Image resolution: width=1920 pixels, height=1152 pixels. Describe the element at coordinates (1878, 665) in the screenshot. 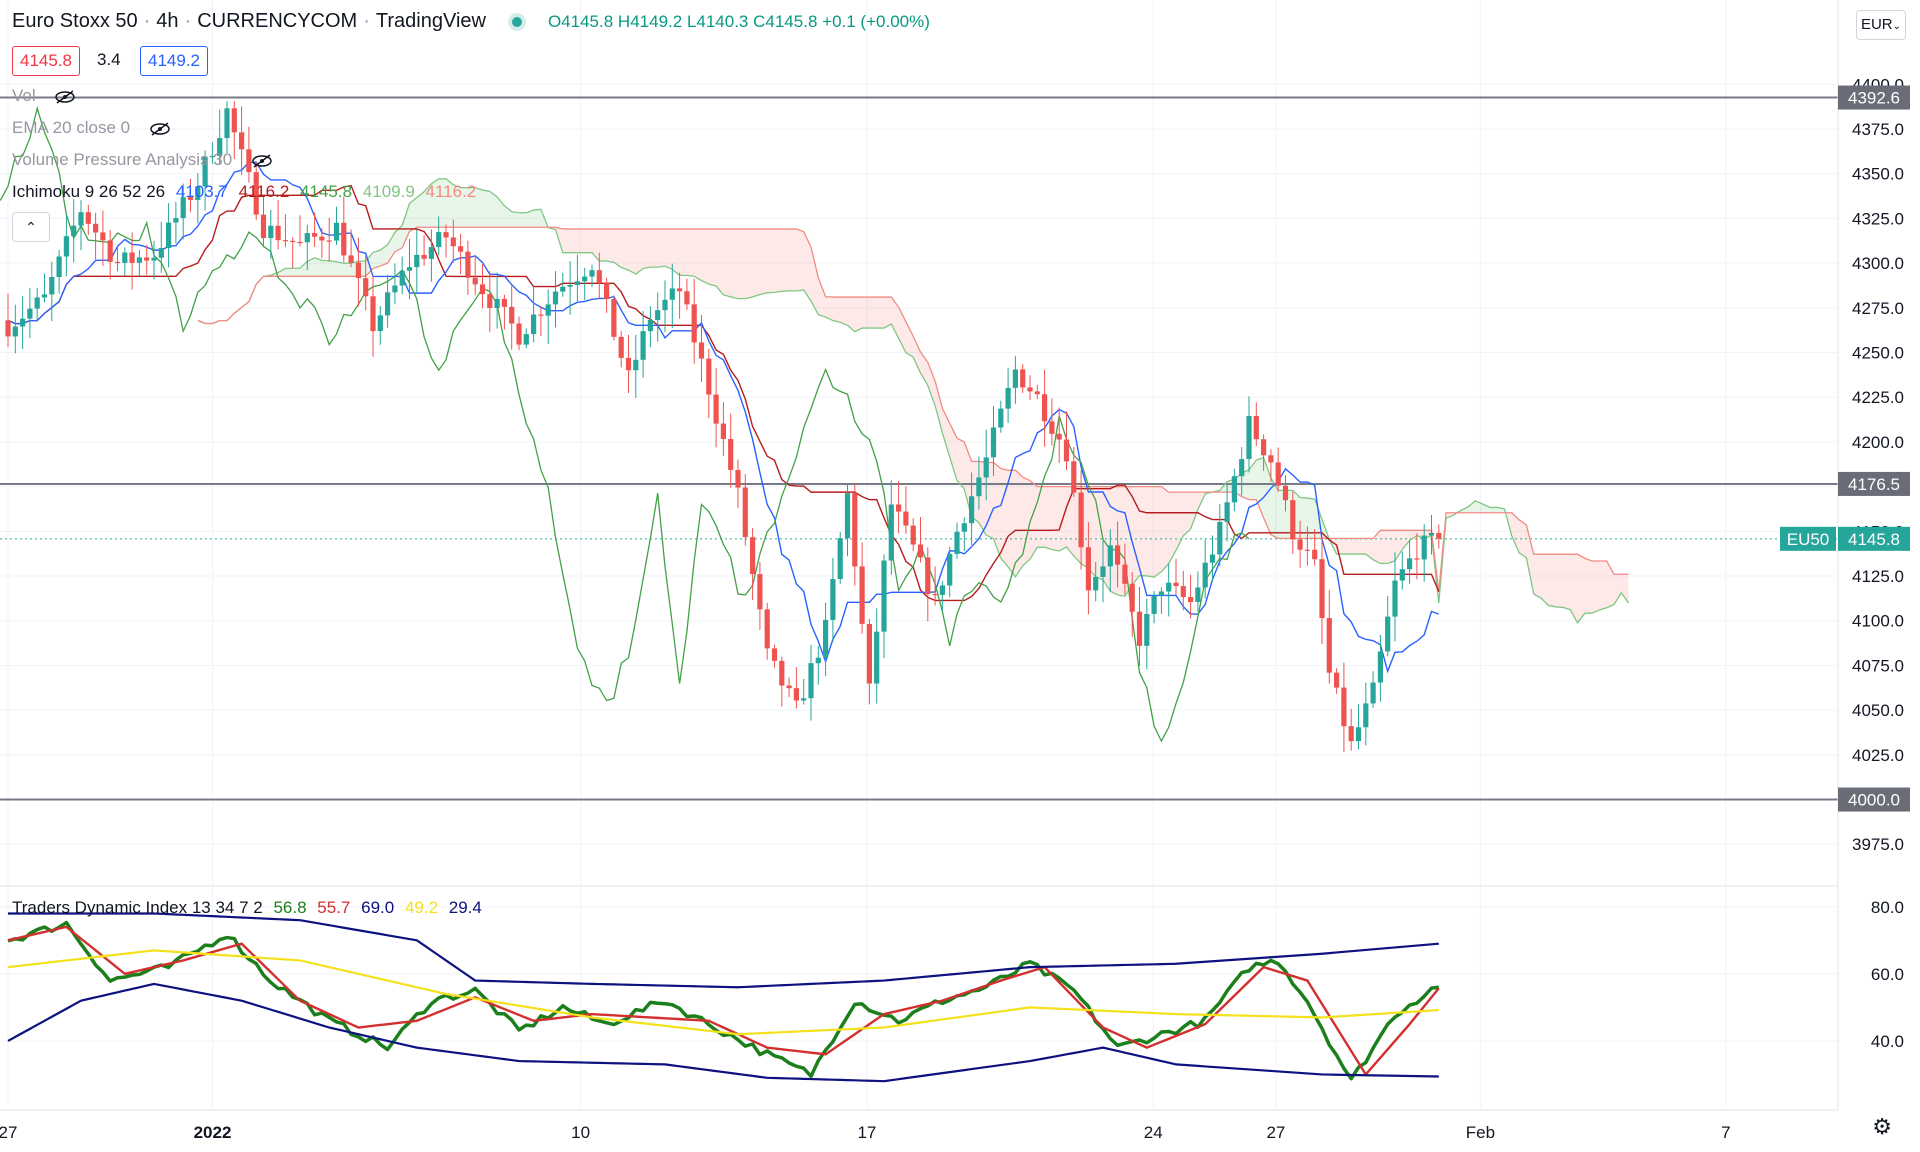

I see `price-tick-label: 4075.0` at that location.